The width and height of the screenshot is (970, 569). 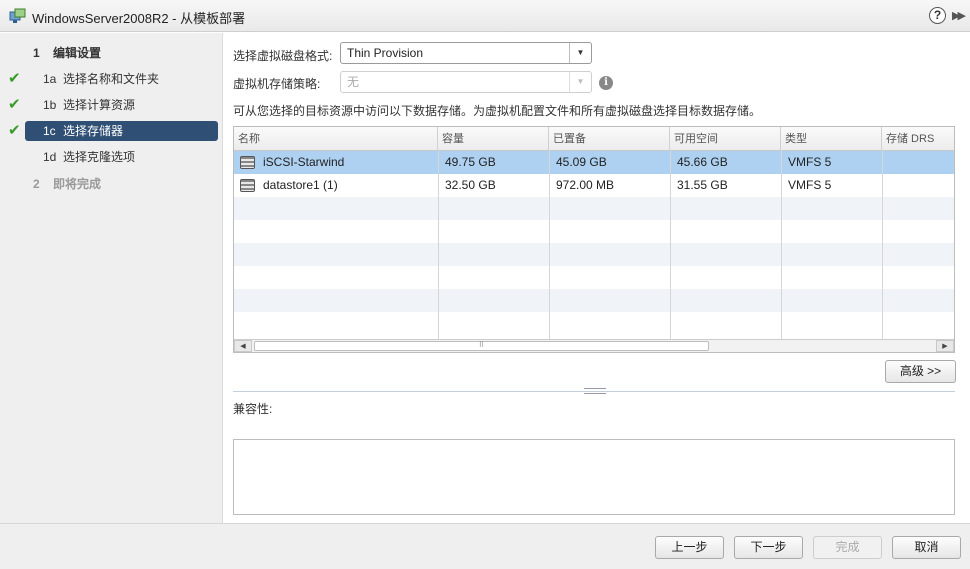 What do you see at coordinates (283, 56) in the screenshot?
I see `disk-format-label: 选择虚拟磁盘格式:` at bounding box center [283, 56].